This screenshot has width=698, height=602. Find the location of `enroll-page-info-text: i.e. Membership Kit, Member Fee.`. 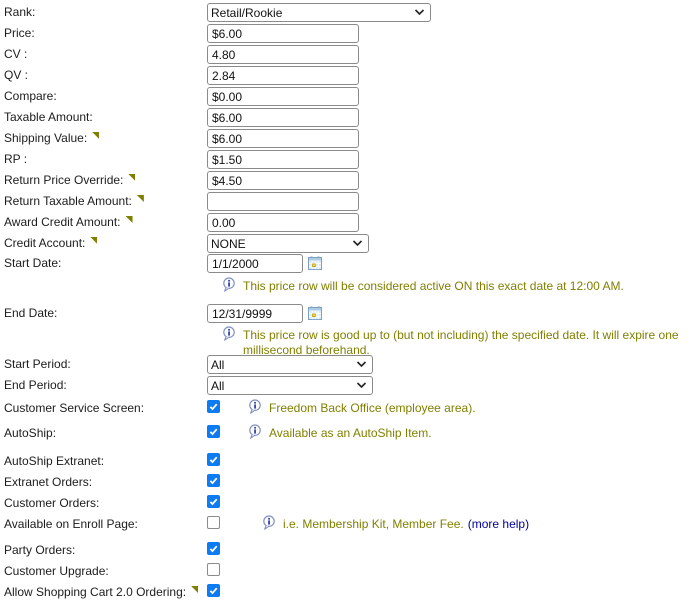

enroll-page-info-text: i.e. Membership Kit, Member Fee. is located at coordinates (373, 524).